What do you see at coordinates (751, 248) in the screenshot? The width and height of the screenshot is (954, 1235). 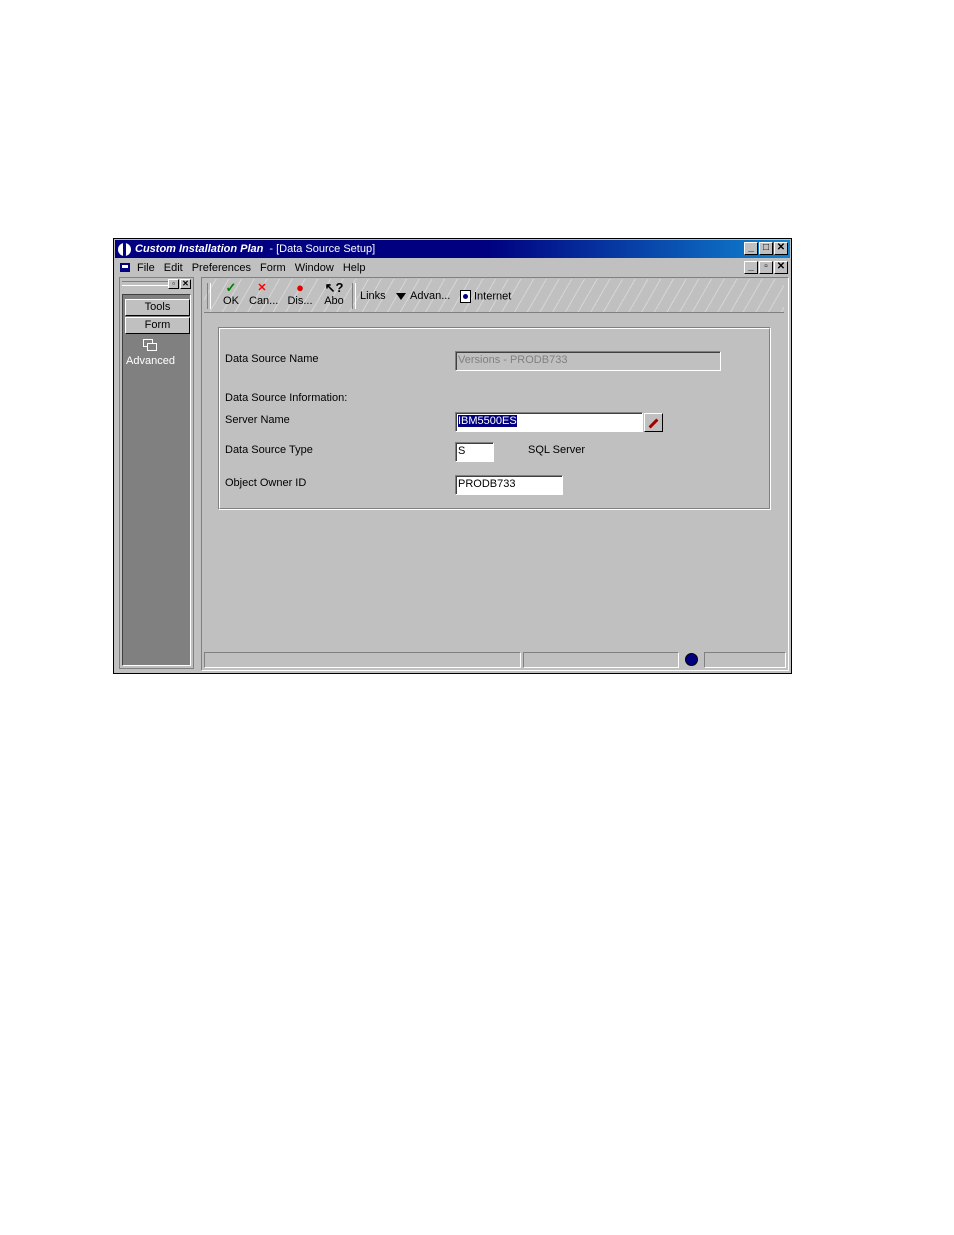 I see `minimize-button: _` at bounding box center [751, 248].